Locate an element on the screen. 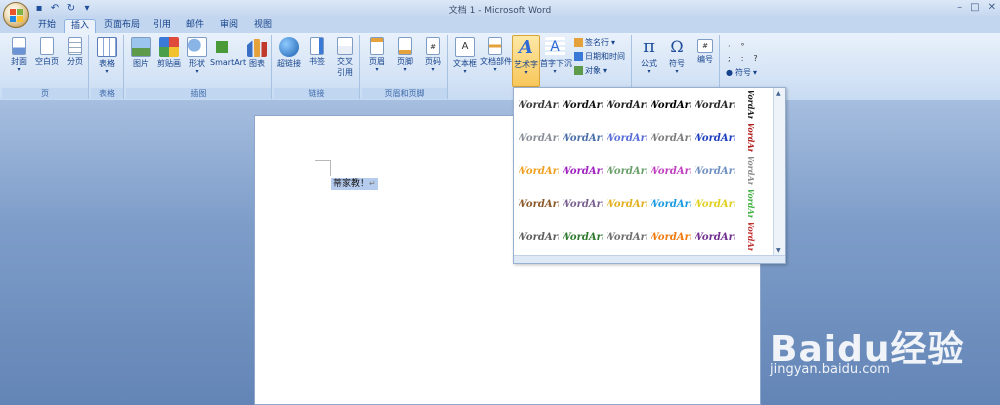 This screenshot has width=1000, height=405. office-button is located at coordinates (16, 15).